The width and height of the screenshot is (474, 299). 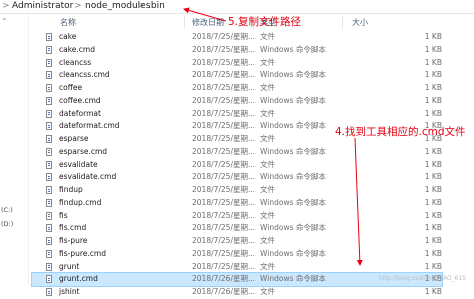 I want to click on file-row: jshint 2018/7/26/星期... 文件 1 KB, so click(x=237, y=292).